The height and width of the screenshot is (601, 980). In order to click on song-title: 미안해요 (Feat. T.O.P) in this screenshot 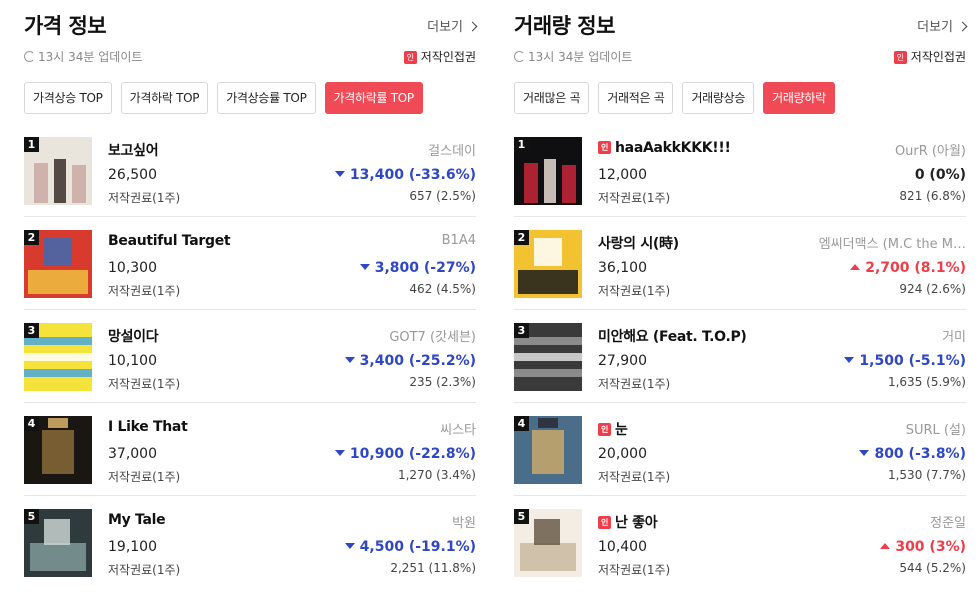, I will do `click(672, 336)`.